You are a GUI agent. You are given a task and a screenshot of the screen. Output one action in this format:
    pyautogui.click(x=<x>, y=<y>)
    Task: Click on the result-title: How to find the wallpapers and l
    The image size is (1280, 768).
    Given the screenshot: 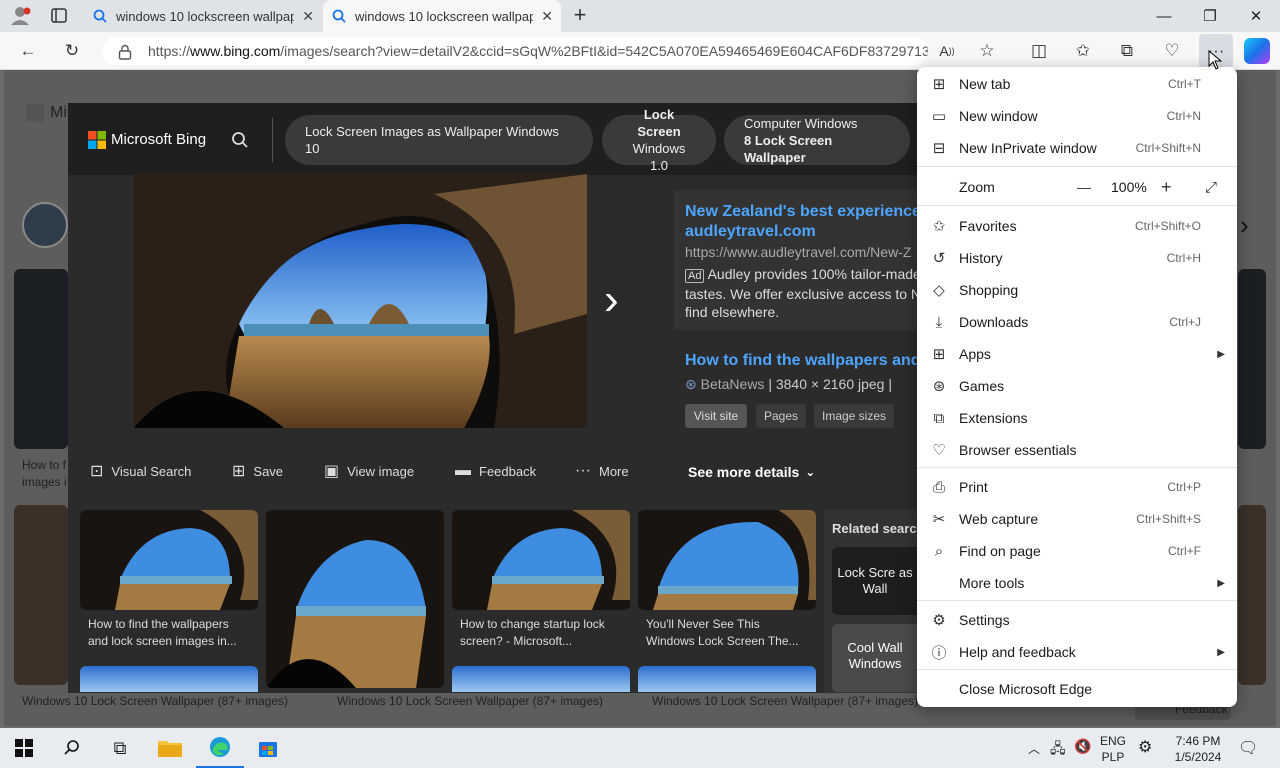 What is the action you would take?
    pyautogui.click(x=801, y=361)
    